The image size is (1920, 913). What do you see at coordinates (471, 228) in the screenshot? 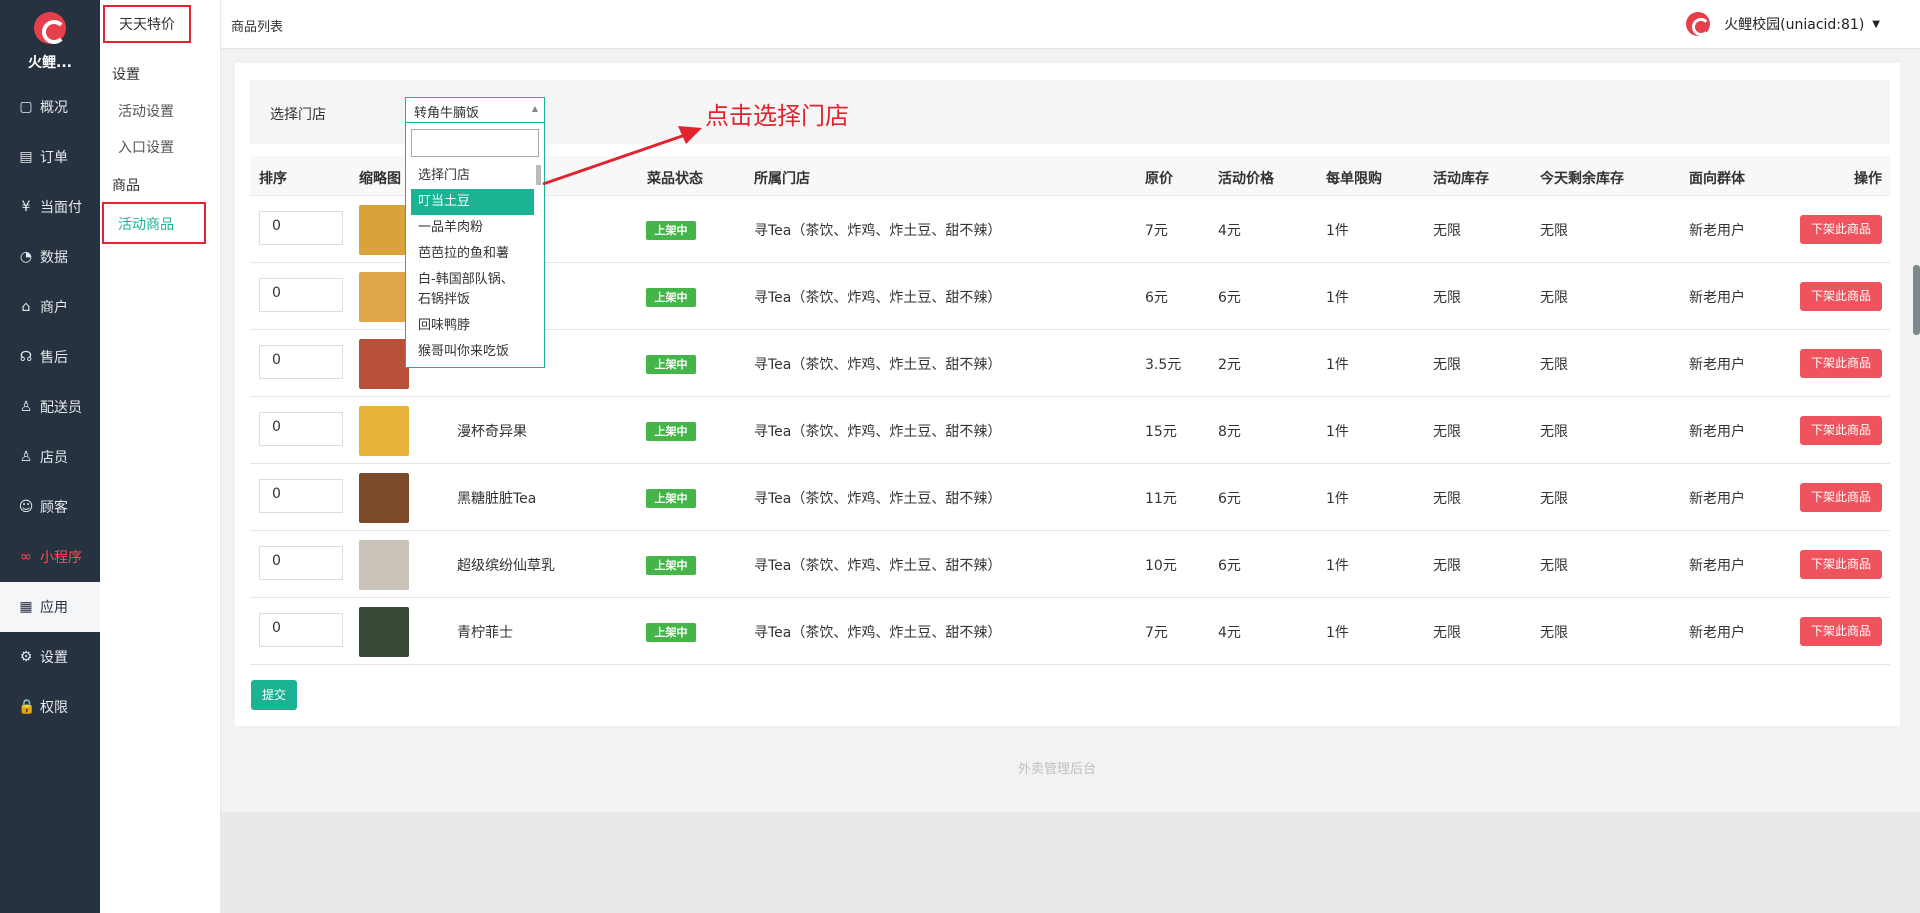
I see `store-option: 一品羊肉粉` at bounding box center [471, 228].